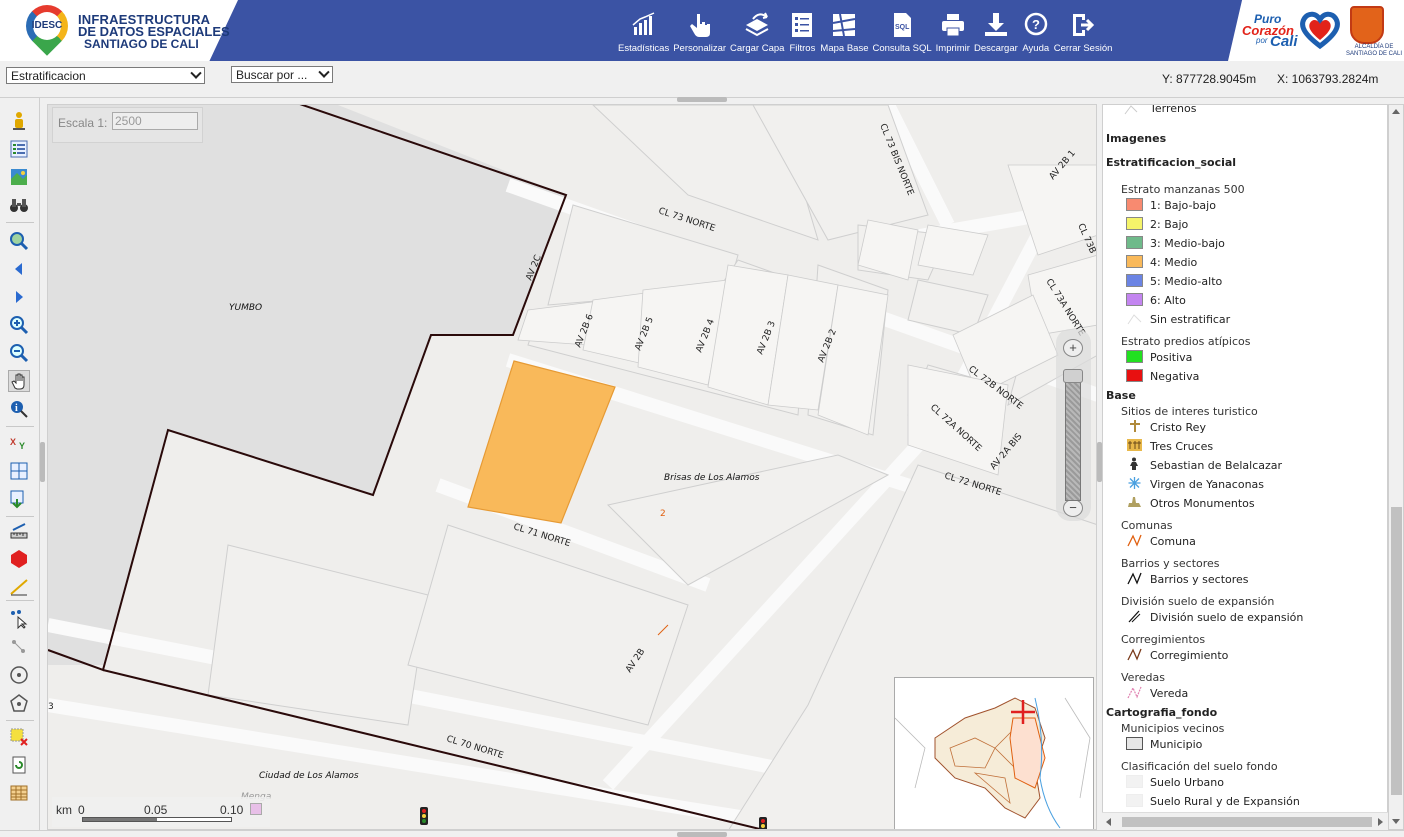 This screenshot has width=1404, height=837. I want to click on swatch-positiva, so click(1134, 356).